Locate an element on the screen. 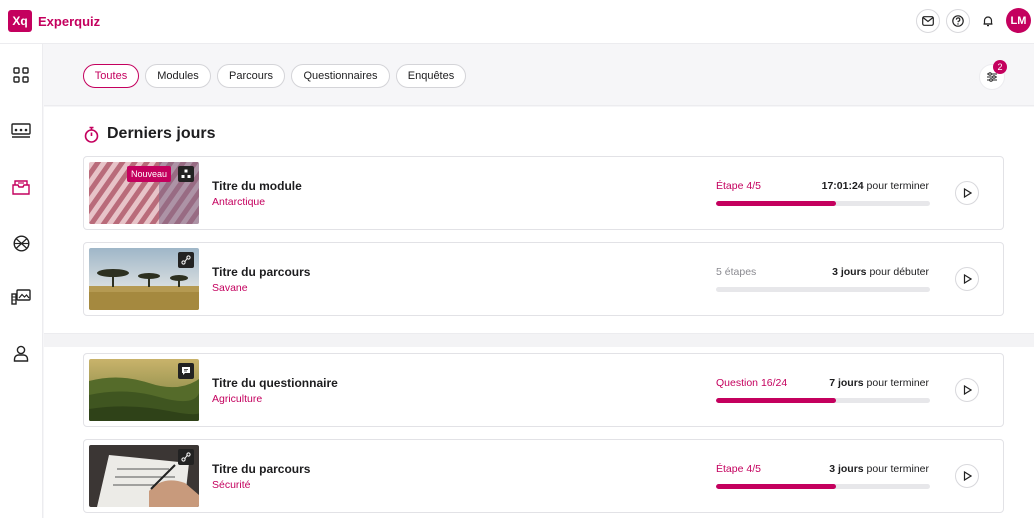  filter-chip-questionnaires: Questionnaires is located at coordinates (340, 76).